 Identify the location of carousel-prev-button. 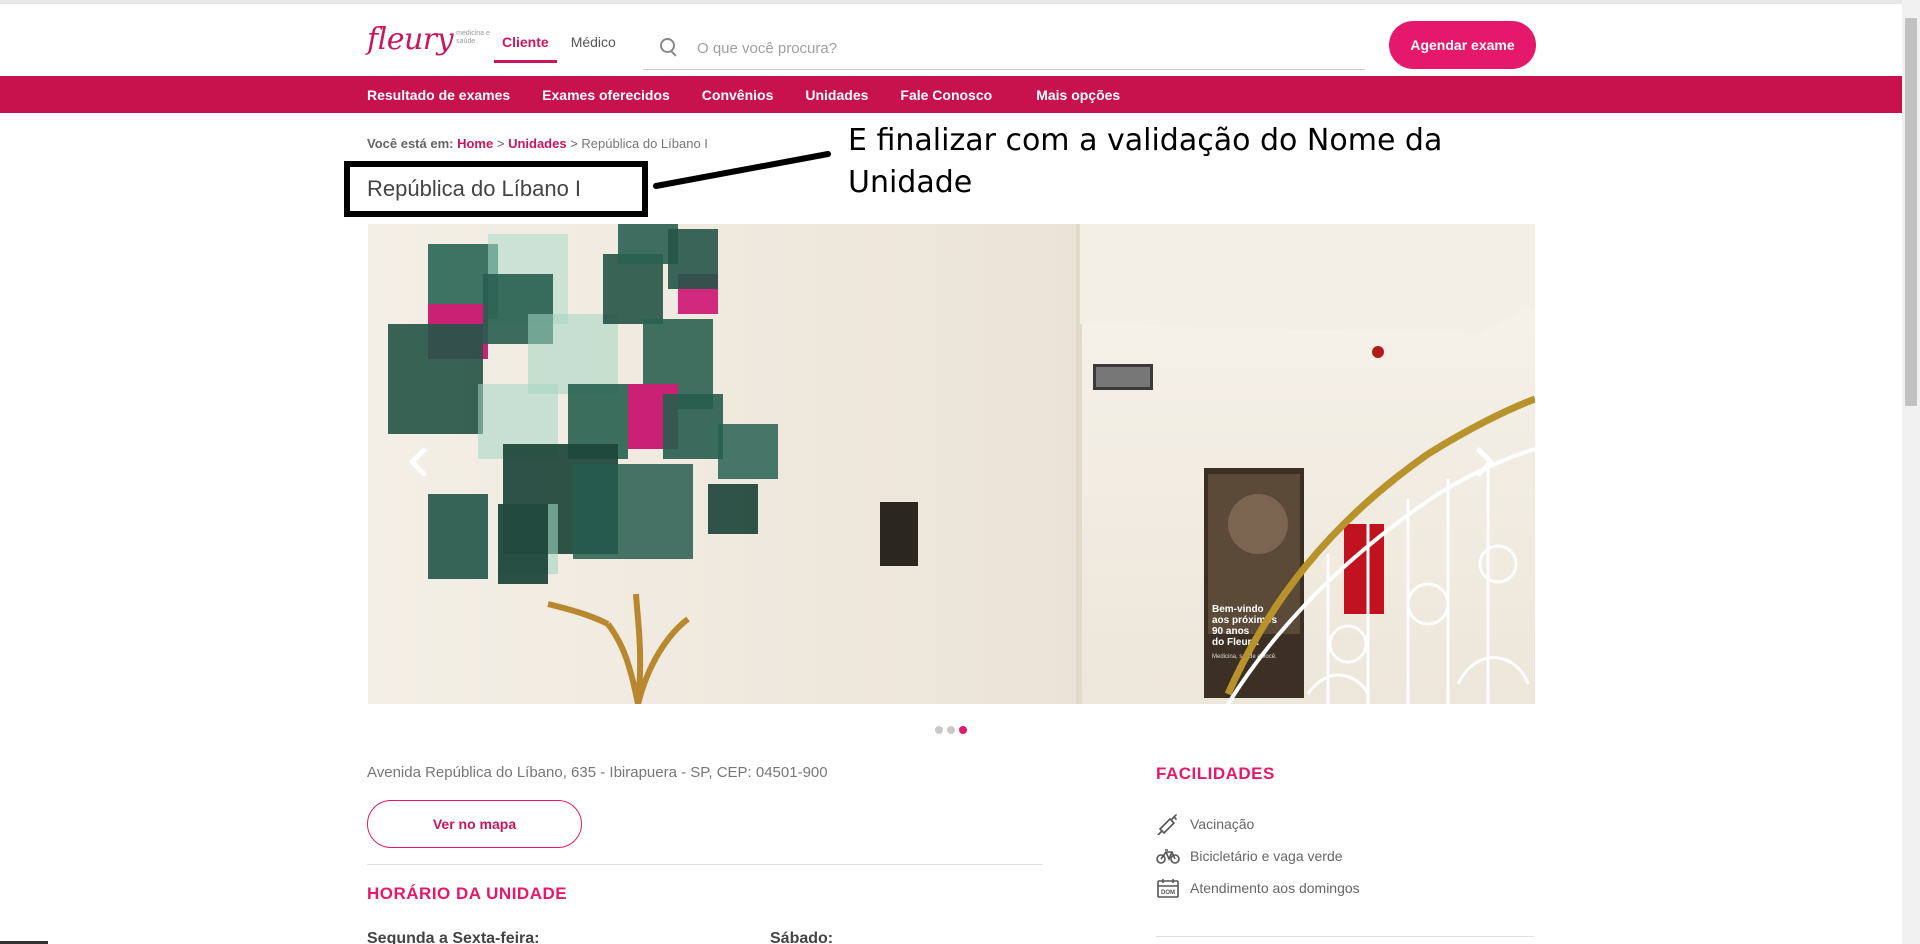
(418, 462).